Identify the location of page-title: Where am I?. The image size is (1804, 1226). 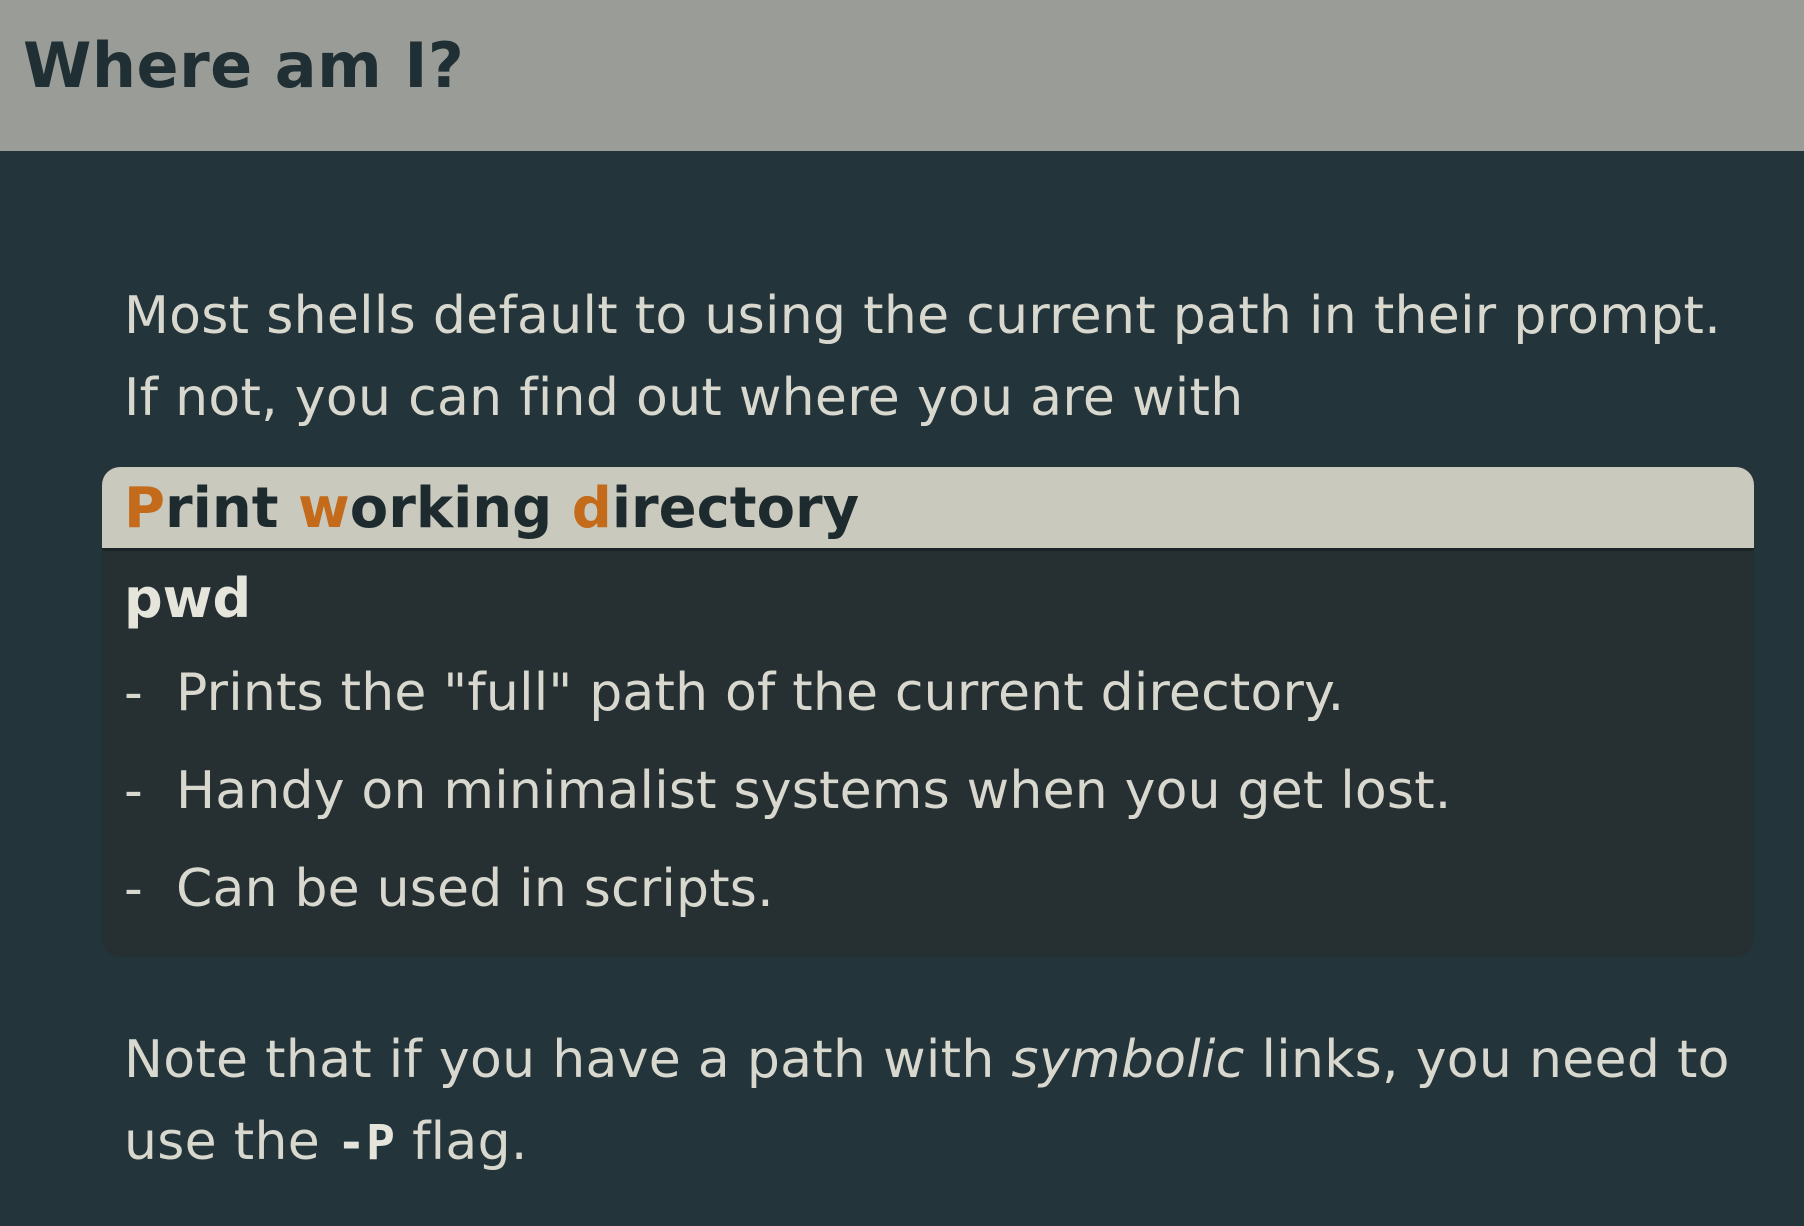
(244, 65).